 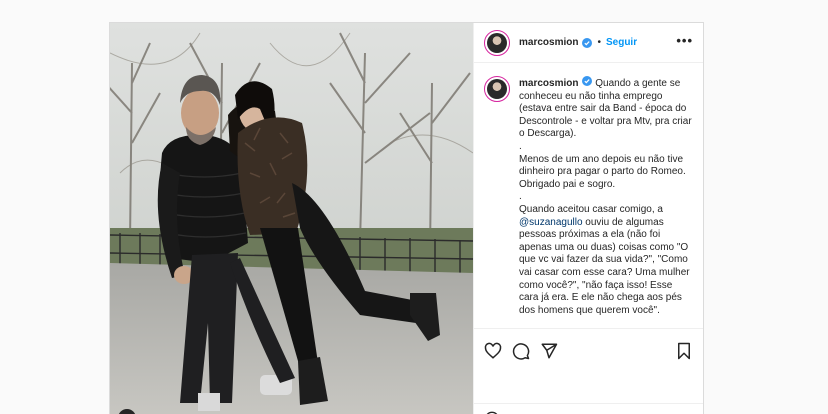 What do you see at coordinates (493, 351) in the screenshot?
I see `heart-icon` at bounding box center [493, 351].